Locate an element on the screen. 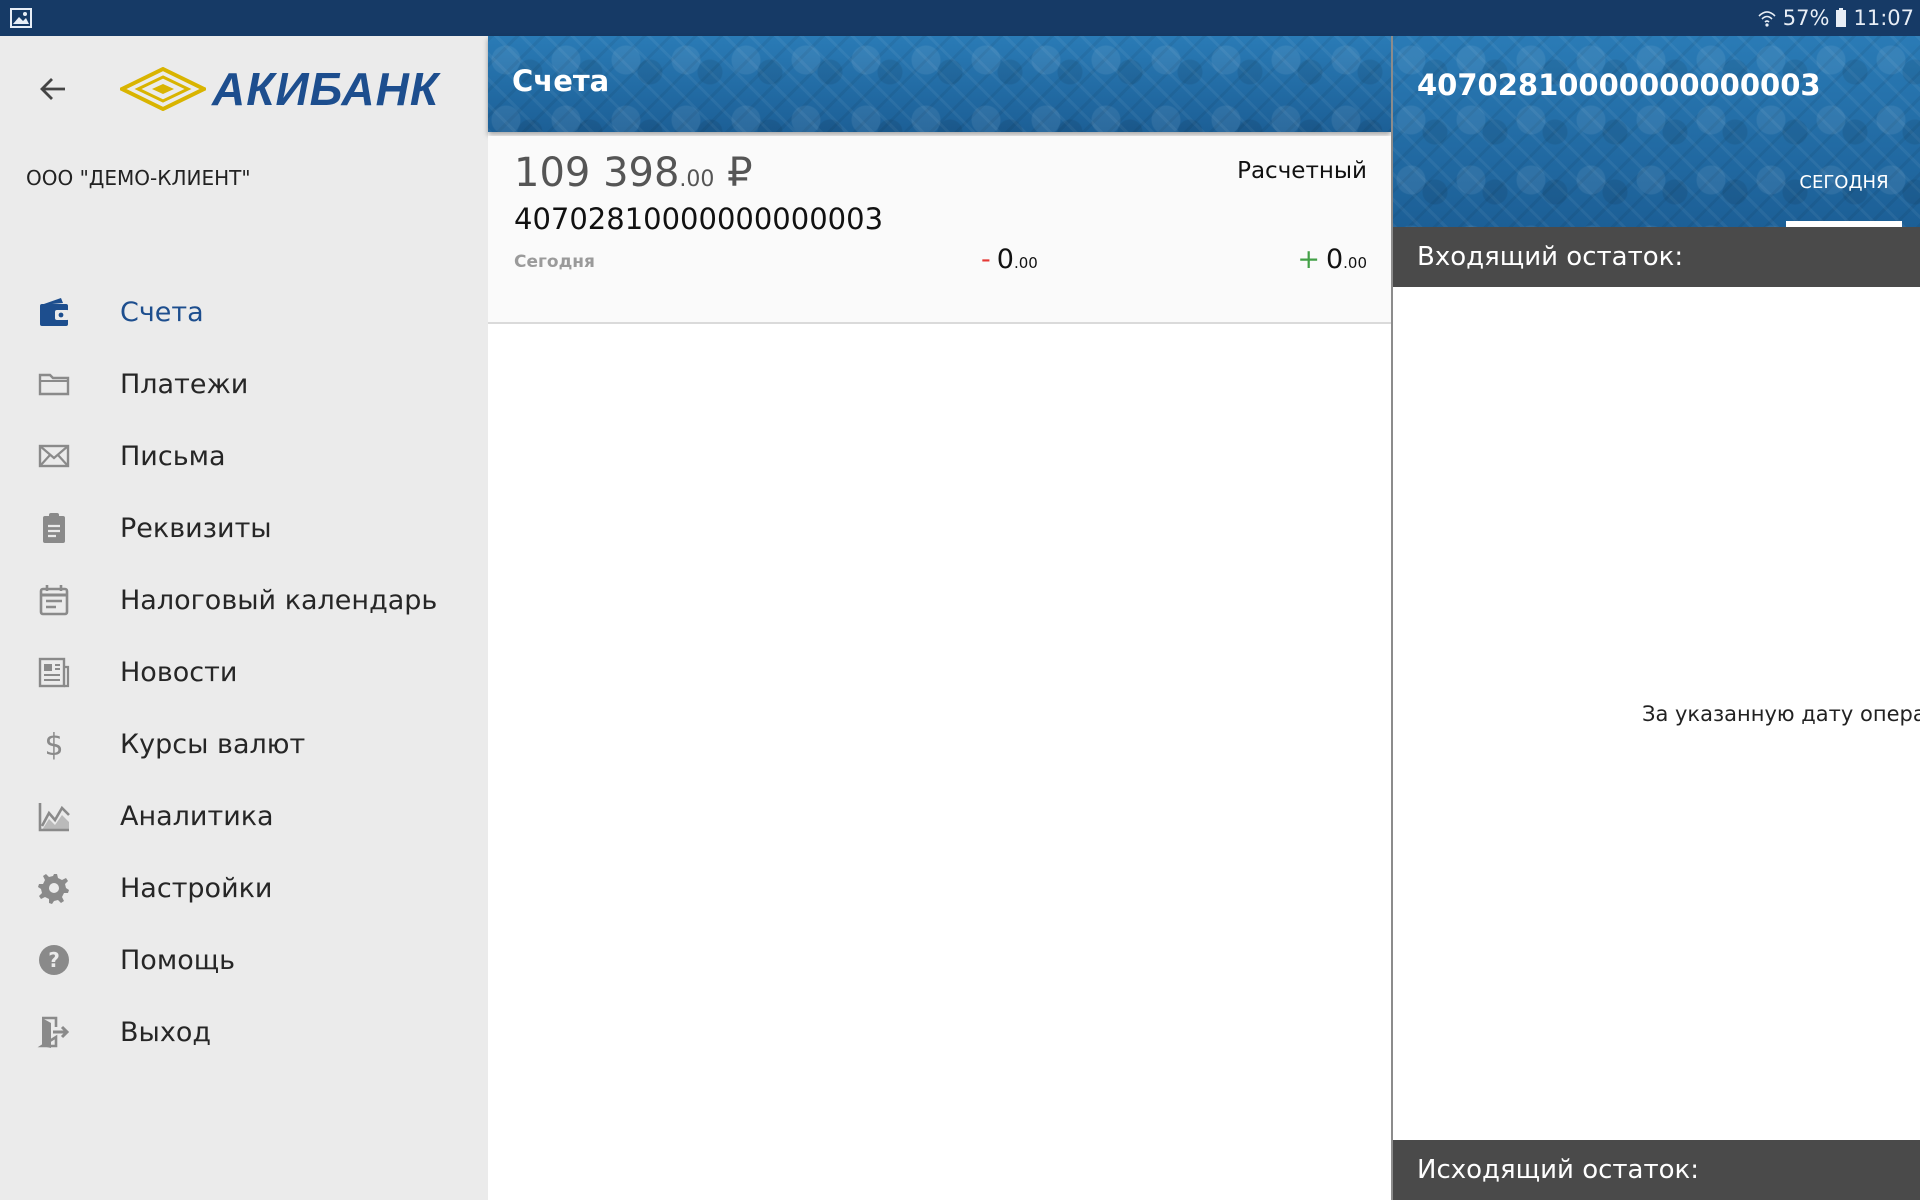 This screenshot has width=1920, height=1200. tab-today: СЕГОДНЯ is located at coordinates (1844, 197).